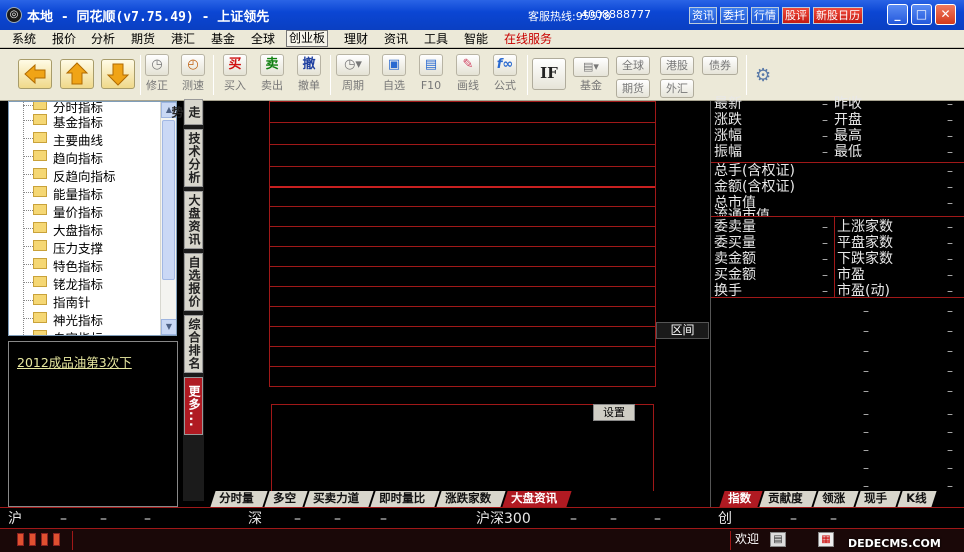 The image size is (964, 552). What do you see at coordinates (633, 65) in the screenshot?
I see `global-button: 全球` at bounding box center [633, 65].